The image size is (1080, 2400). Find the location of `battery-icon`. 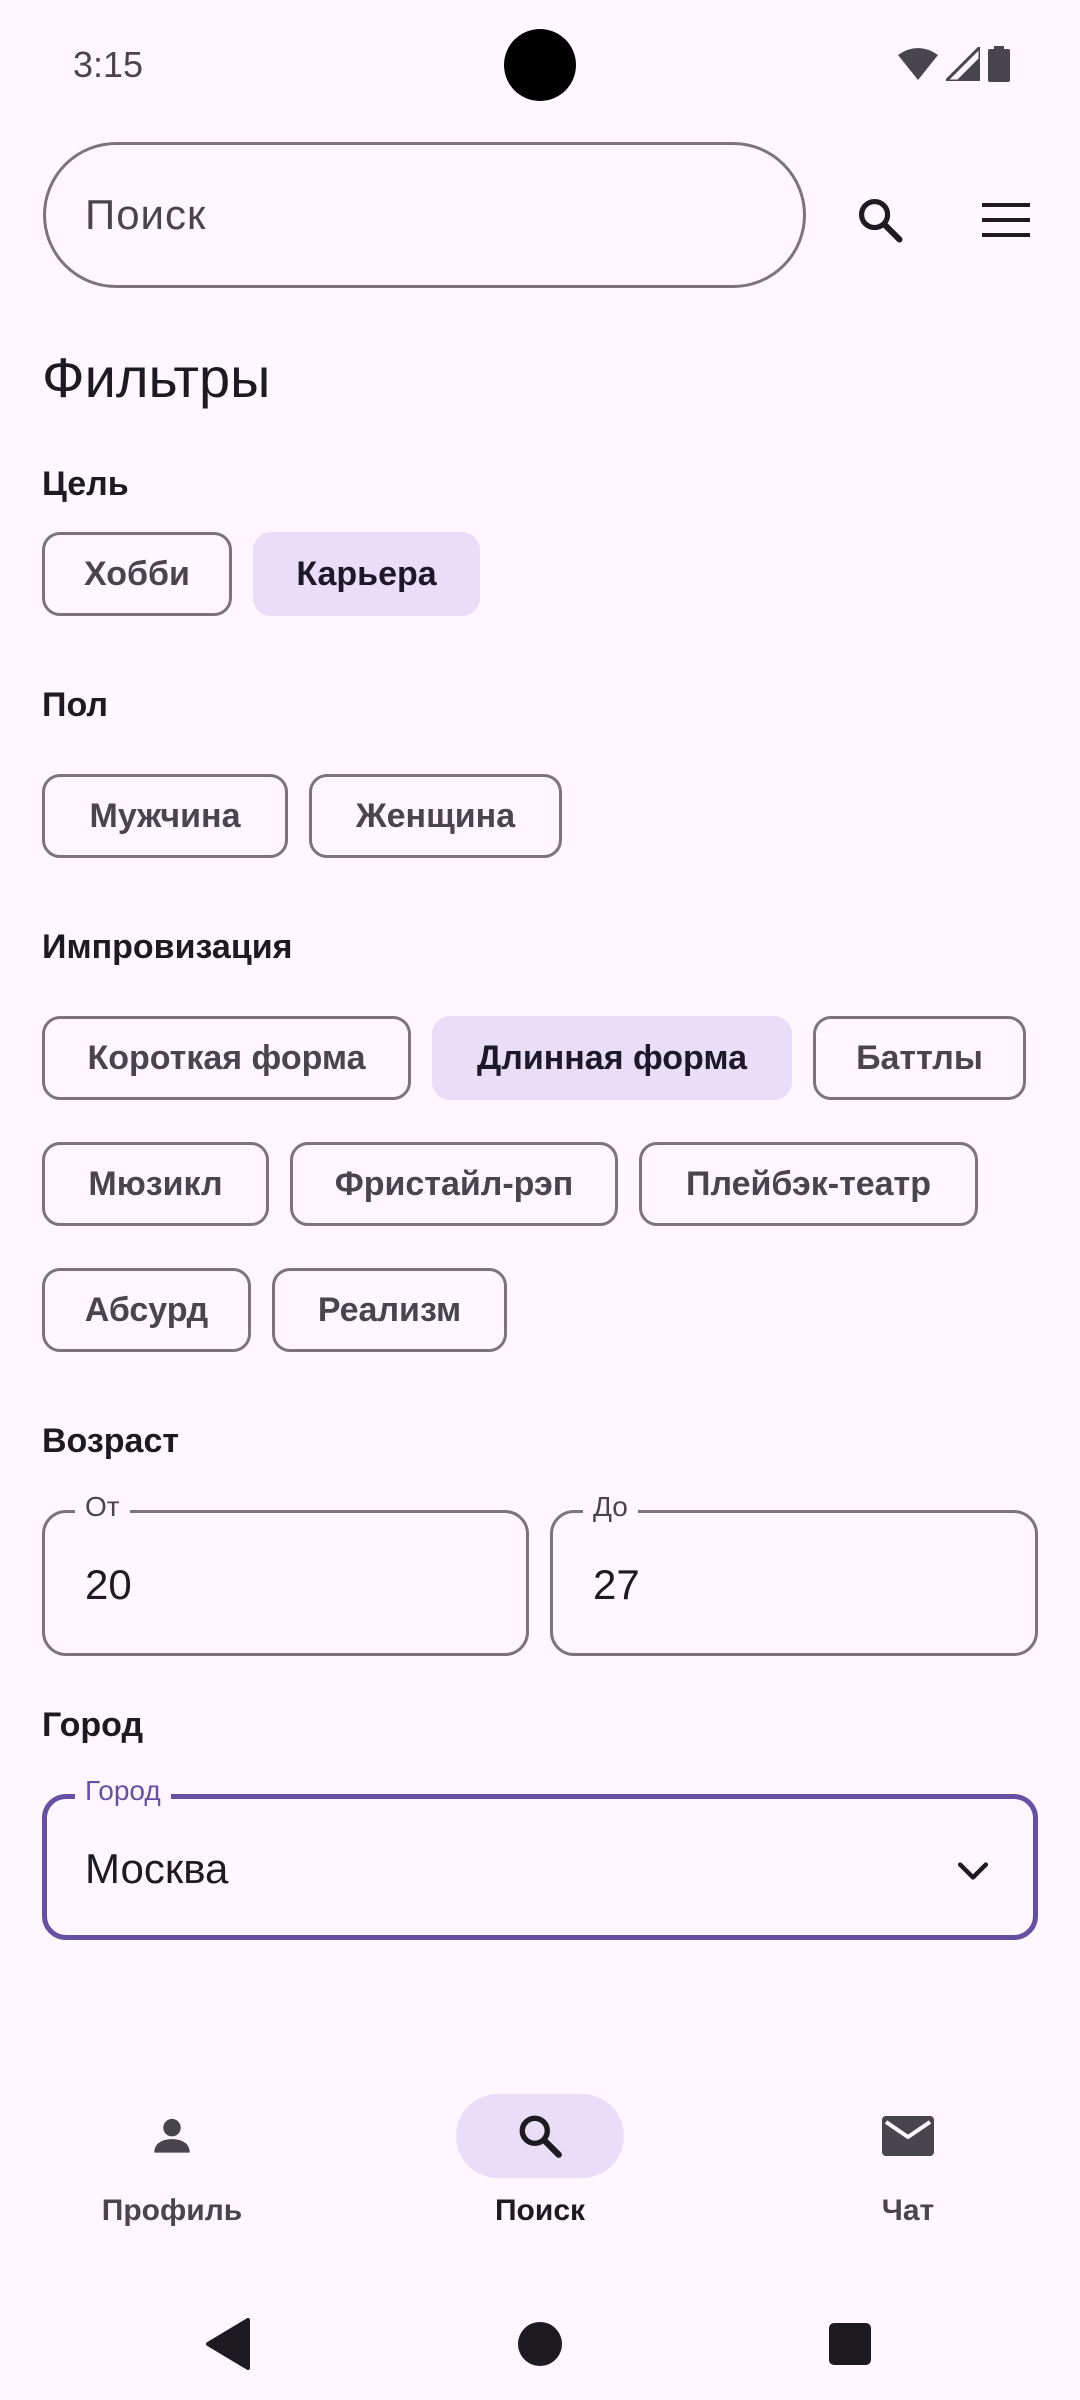

battery-icon is located at coordinates (999, 64).